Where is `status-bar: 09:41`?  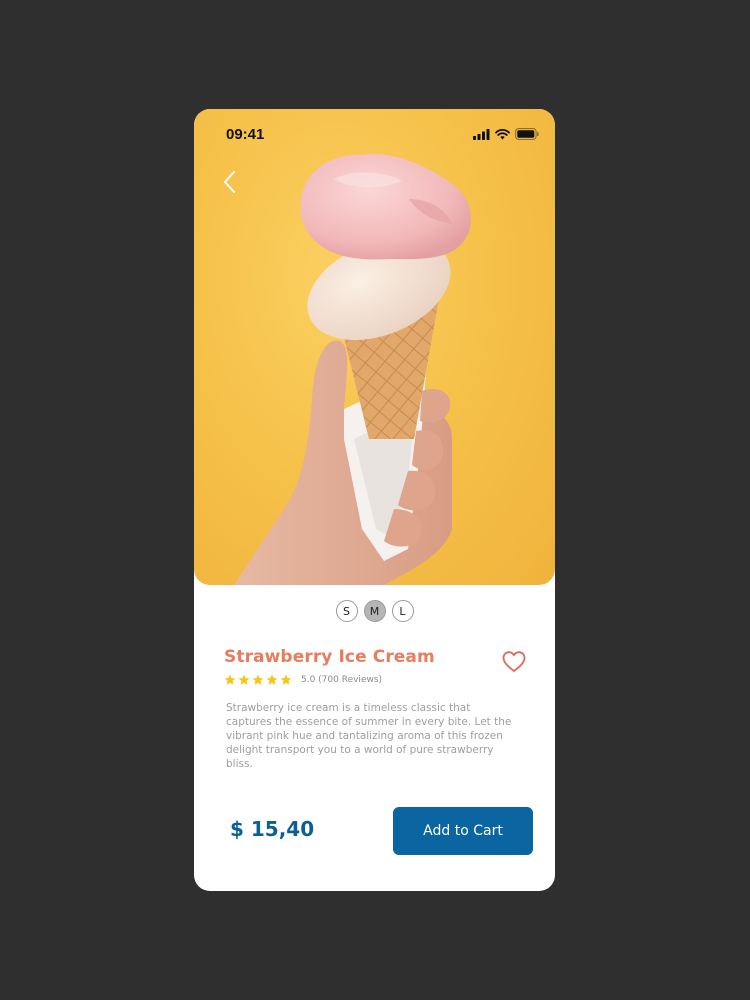 status-bar: 09:41 is located at coordinates (374, 134).